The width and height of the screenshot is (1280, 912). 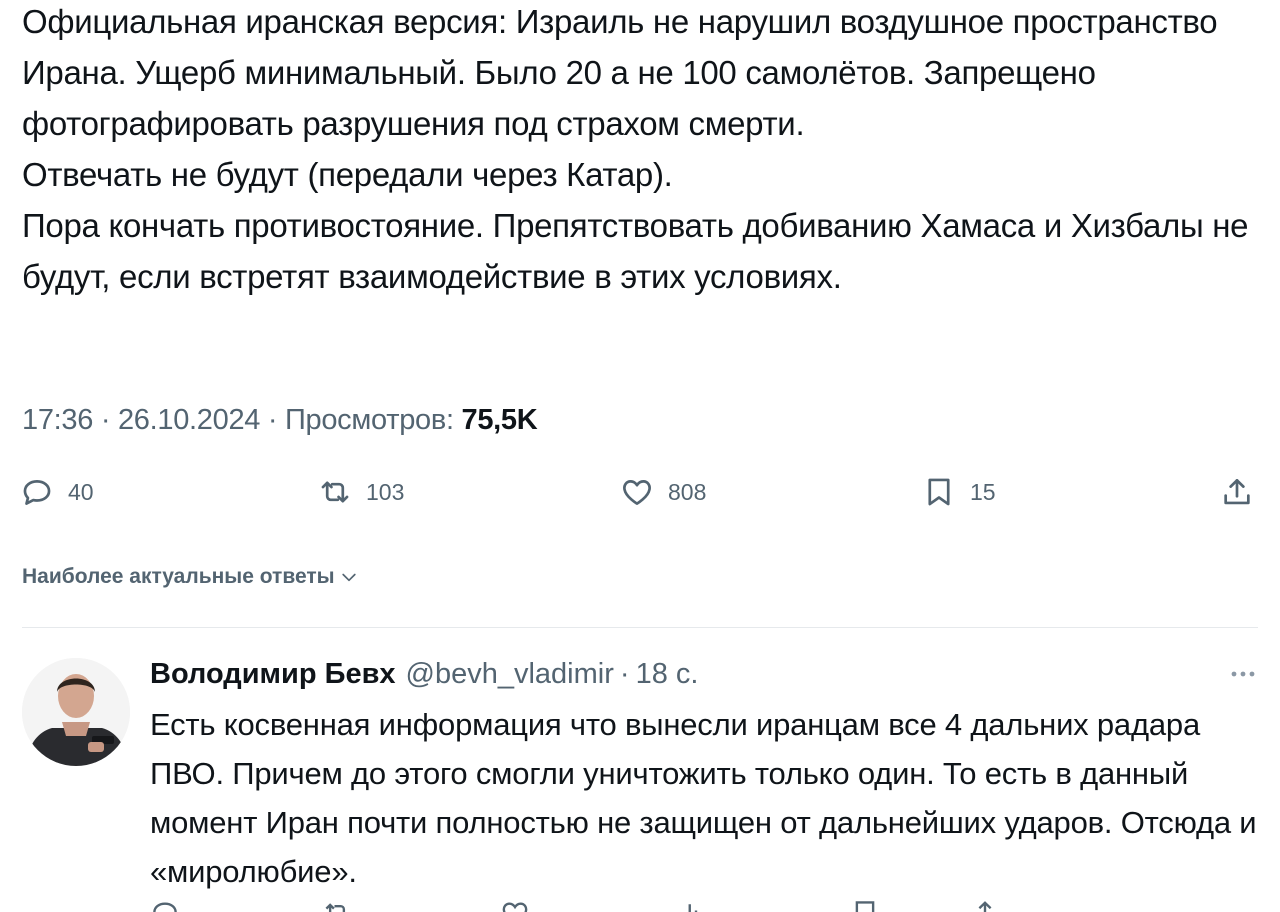 I want to click on reply-author-name: Володимир Бевх, so click(x=273, y=674).